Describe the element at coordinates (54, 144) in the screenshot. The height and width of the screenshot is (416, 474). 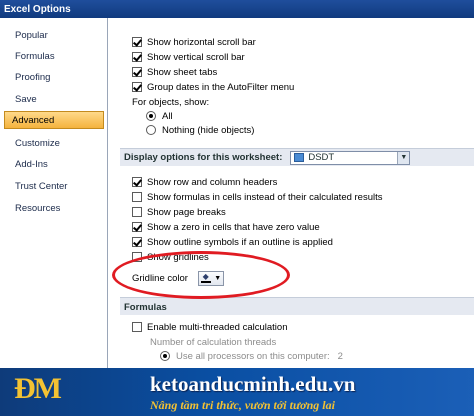
I see `sidebar-item-customize: Customize` at that location.